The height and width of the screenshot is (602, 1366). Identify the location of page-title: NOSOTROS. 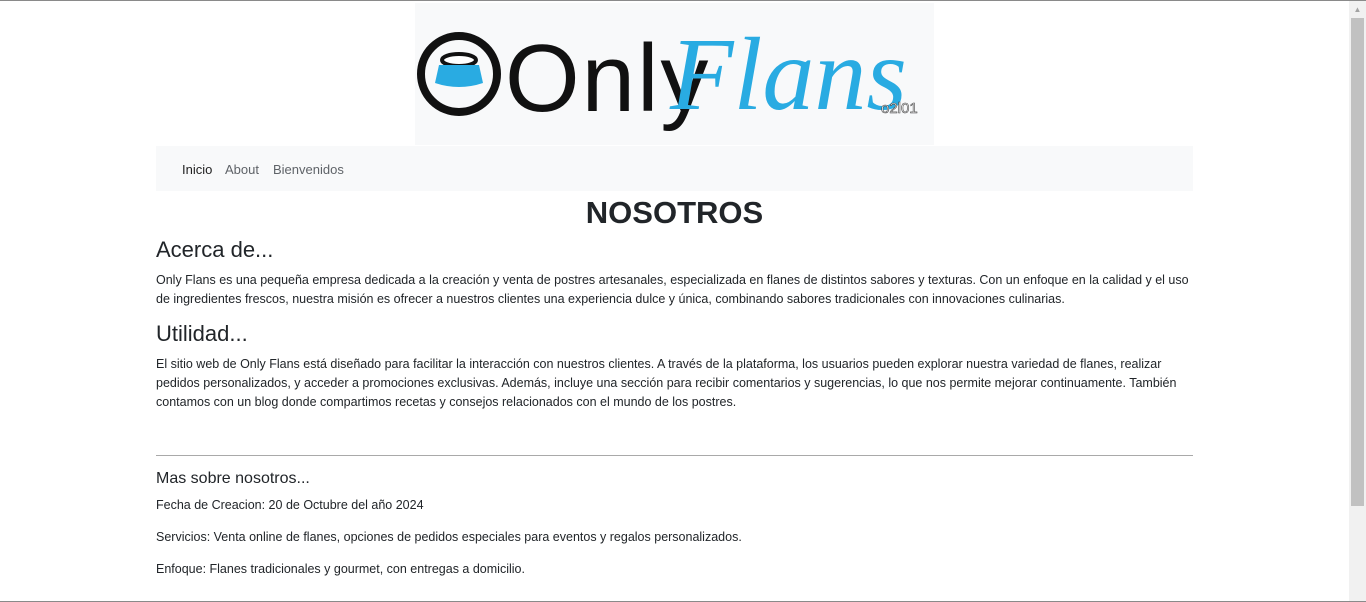
(674, 212).